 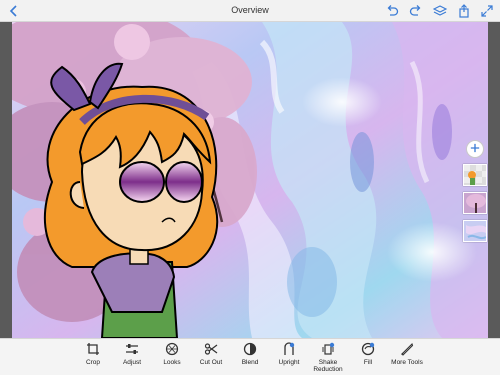 I want to click on layer-thumbnail-blossom, so click(x=475, y=203).